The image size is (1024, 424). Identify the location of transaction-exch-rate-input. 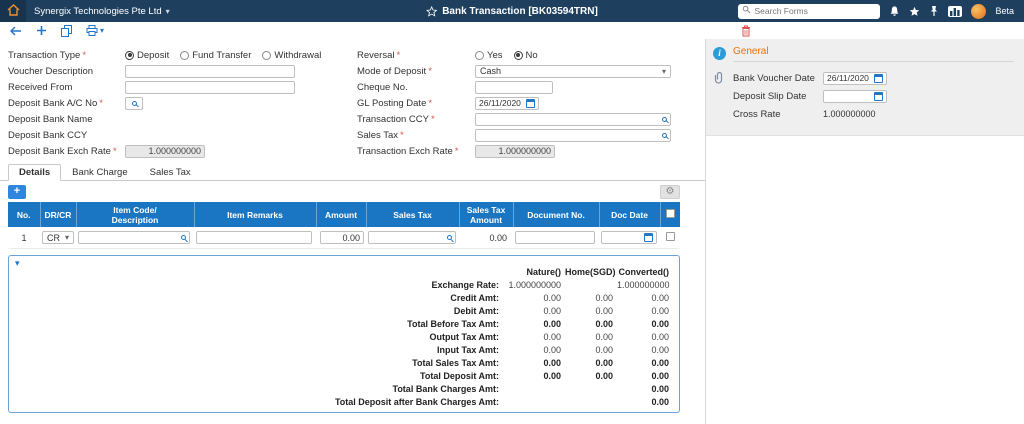
(515, 151).